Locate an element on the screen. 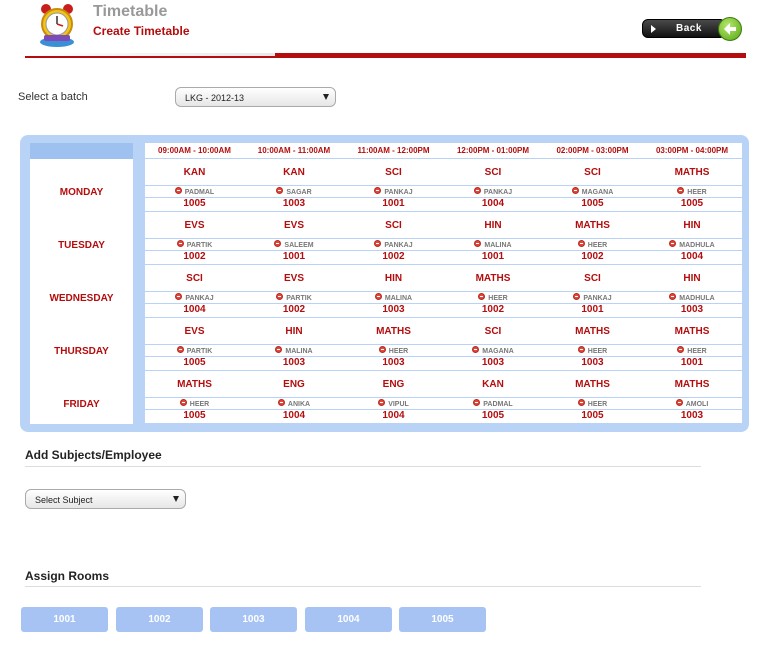  room-button: 1001 is located at coordinates (64, 619).